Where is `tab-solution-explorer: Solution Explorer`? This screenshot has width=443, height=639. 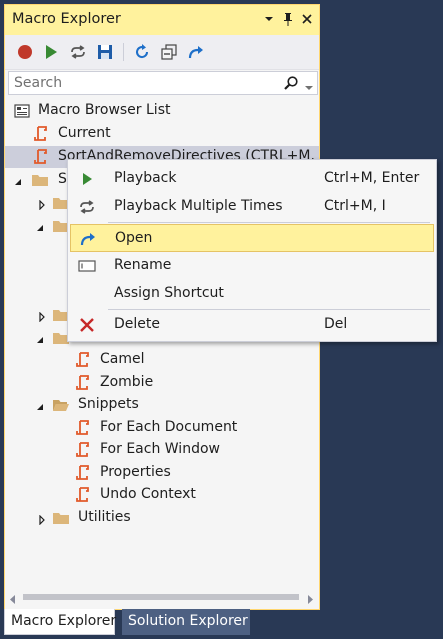 tab-solution-explorer: Solution Explorer is located at coordinates (186, 622).